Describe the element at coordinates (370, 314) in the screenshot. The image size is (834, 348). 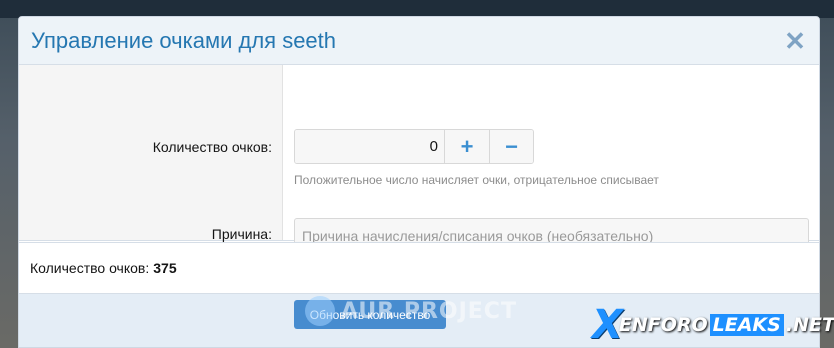
I see `update-points-button: Обновить количество` at that location.